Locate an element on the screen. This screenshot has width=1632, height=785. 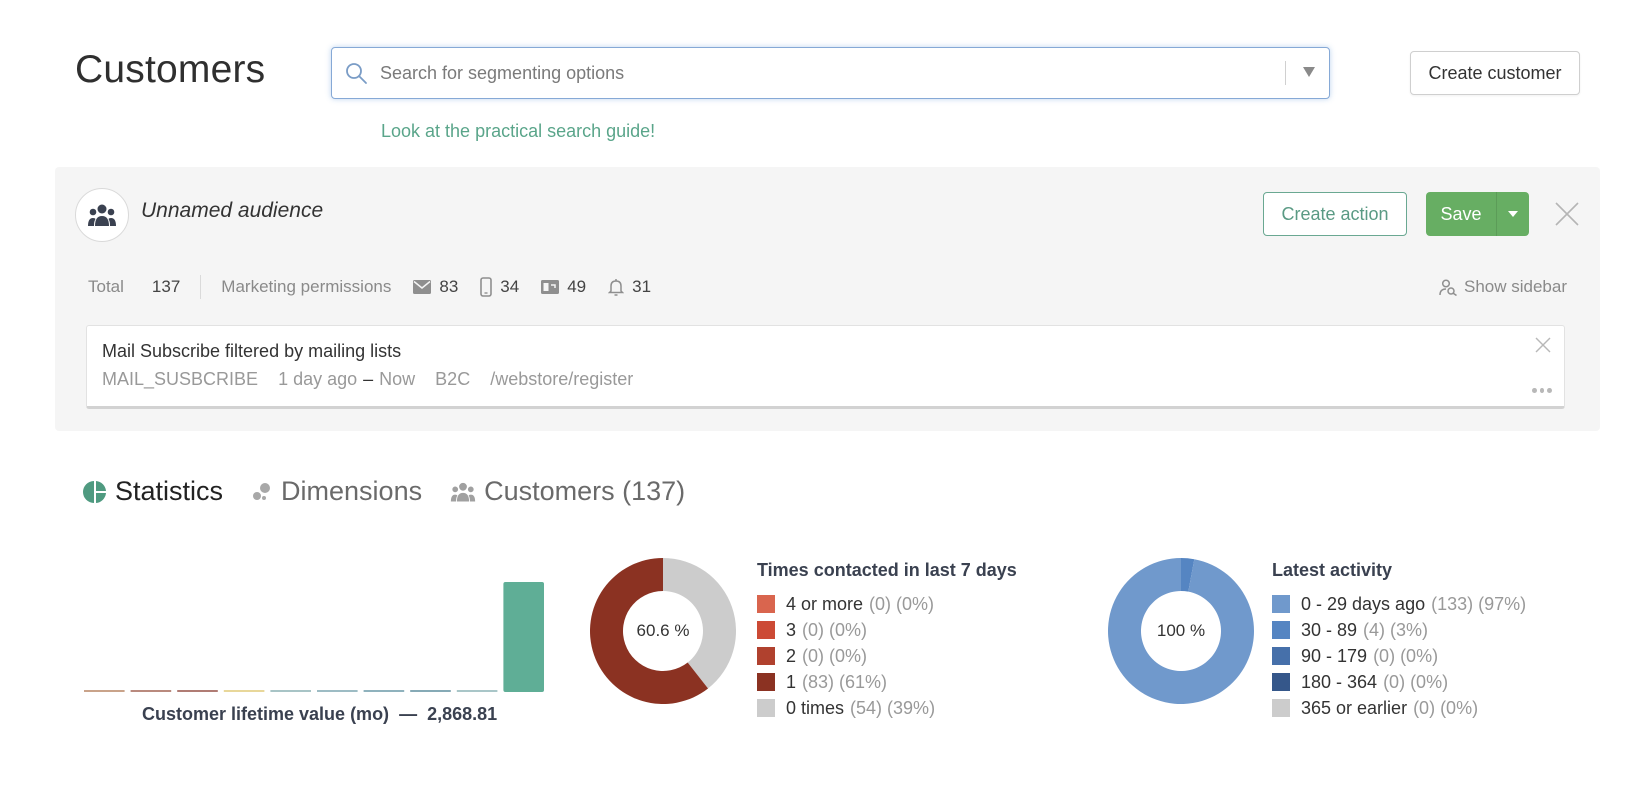
permission-sms: 34 is located at coordinates (499, 287).